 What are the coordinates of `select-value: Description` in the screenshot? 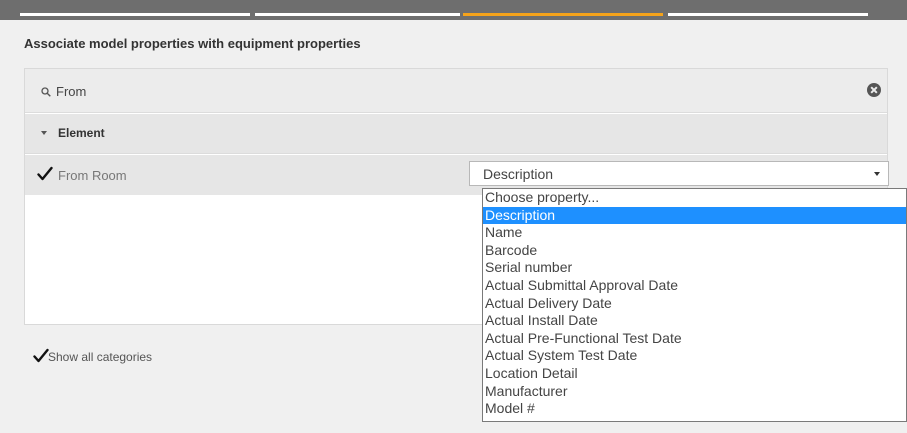 It's located at (518, 174).